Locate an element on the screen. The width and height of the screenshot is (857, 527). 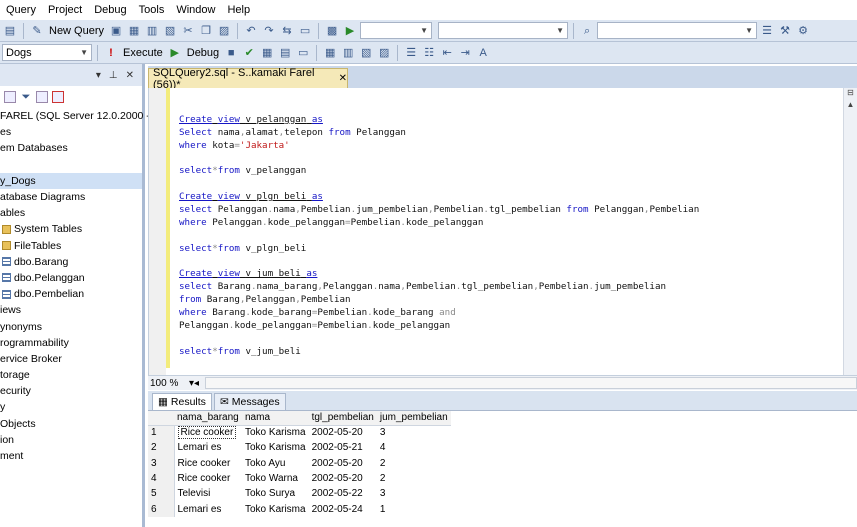
row-number: 3 is located at coordinates (161, 463).